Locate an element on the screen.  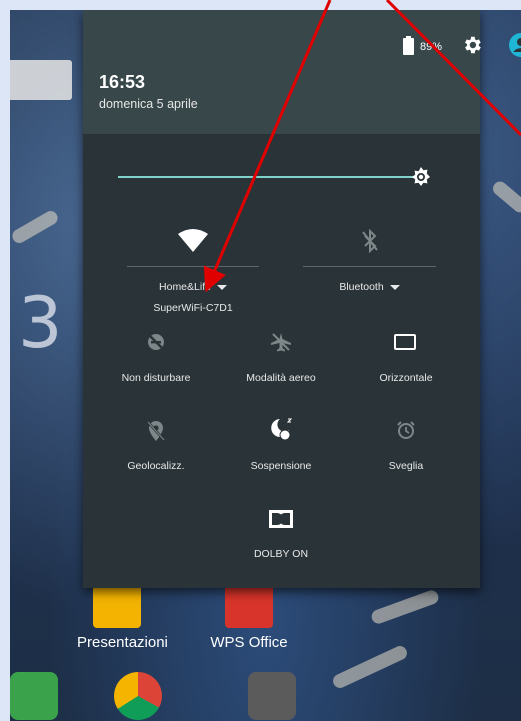
clock-time: 16:53 is located at coordinates (122, 82).